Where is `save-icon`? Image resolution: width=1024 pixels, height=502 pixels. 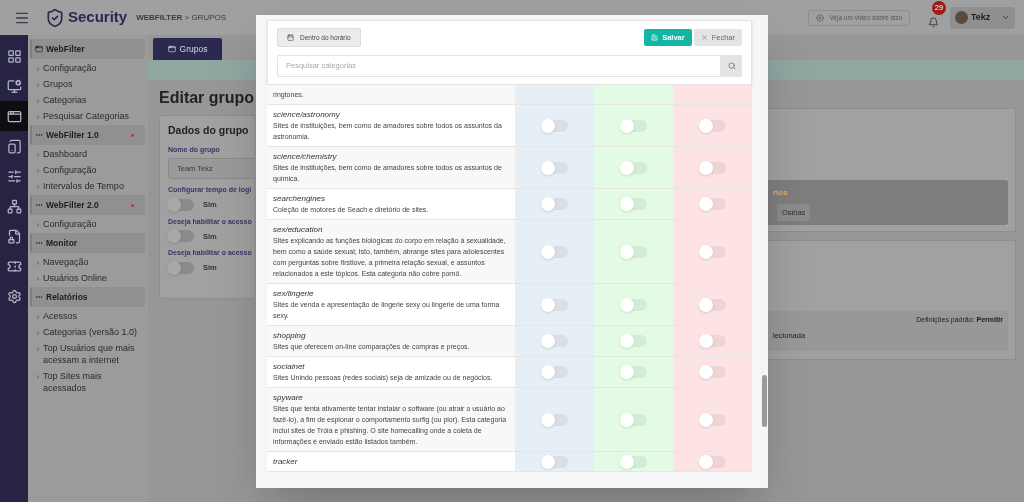
save-icon is located at coordinates (655, 37).